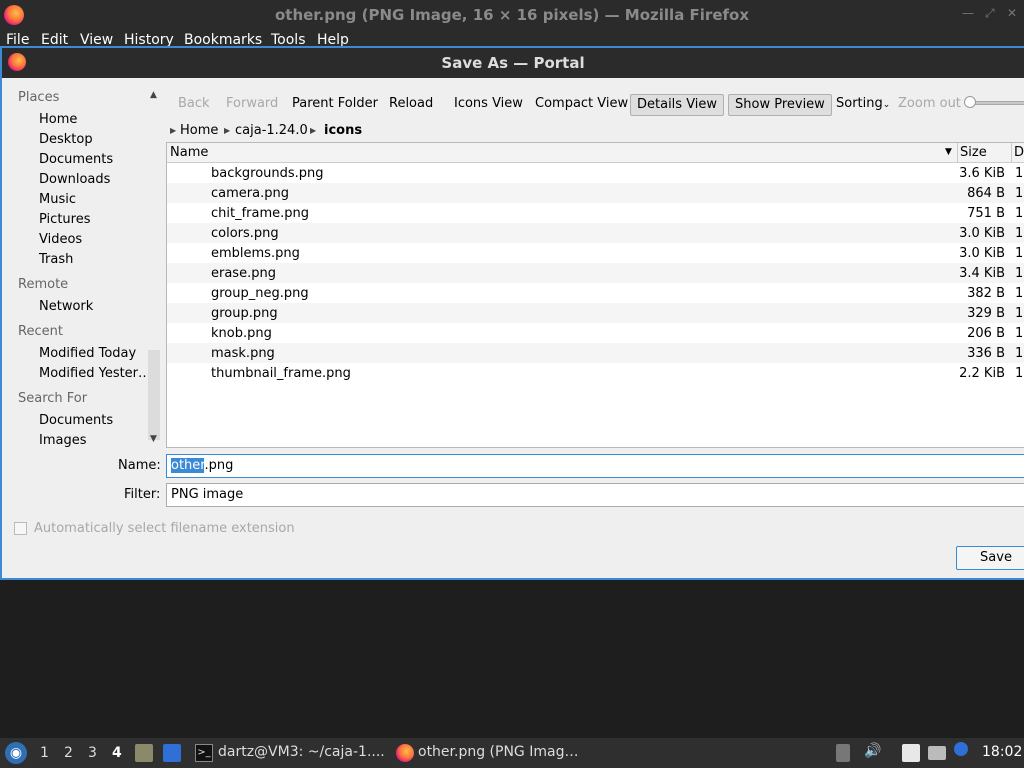 The width and height of the screenshot is (1024, 768). What do you see at coordinates (153, 95) in the screenshot?
I see `scroll-up-icon: ▲` at bounding box center [153, 95].